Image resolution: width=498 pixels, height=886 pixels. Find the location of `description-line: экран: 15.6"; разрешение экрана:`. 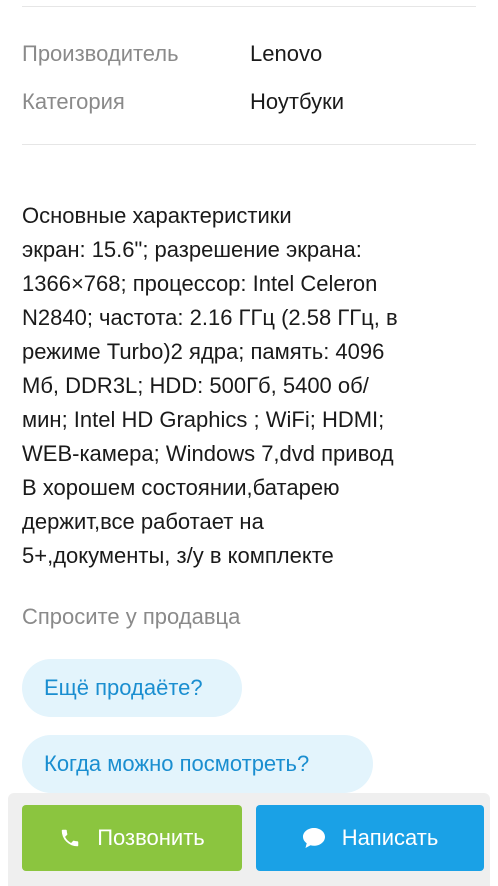

description-line: экран: 15.6"; разрешение экрана: is located at coordinates (192, 249).